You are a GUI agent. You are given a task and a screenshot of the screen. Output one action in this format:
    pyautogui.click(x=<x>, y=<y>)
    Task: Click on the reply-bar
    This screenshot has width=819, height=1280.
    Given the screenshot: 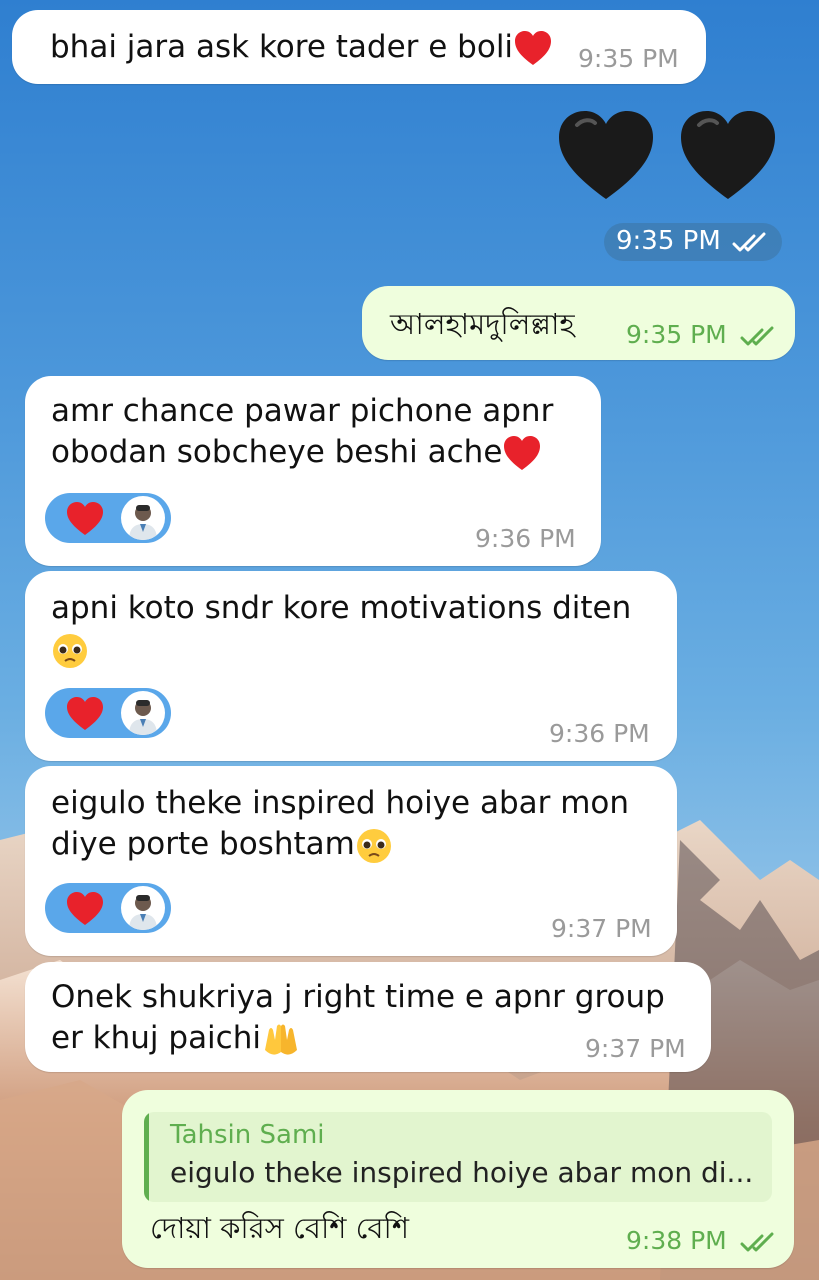 What is the action you would take?
    pyautogui.click(x=146, y=1157)
    